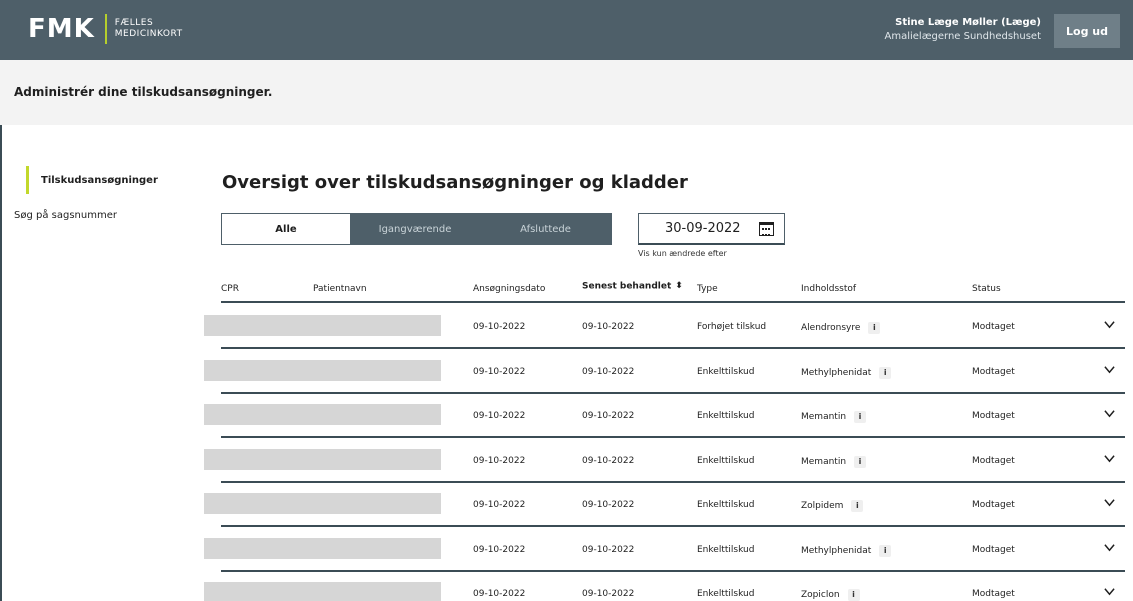 The height and width of the screenshot is (601, 1133). What do you see at coordinates (340, 289) in the screenshot?
I see `column-header-patient-name: Patientnavn` at bounding box center [340, 289].